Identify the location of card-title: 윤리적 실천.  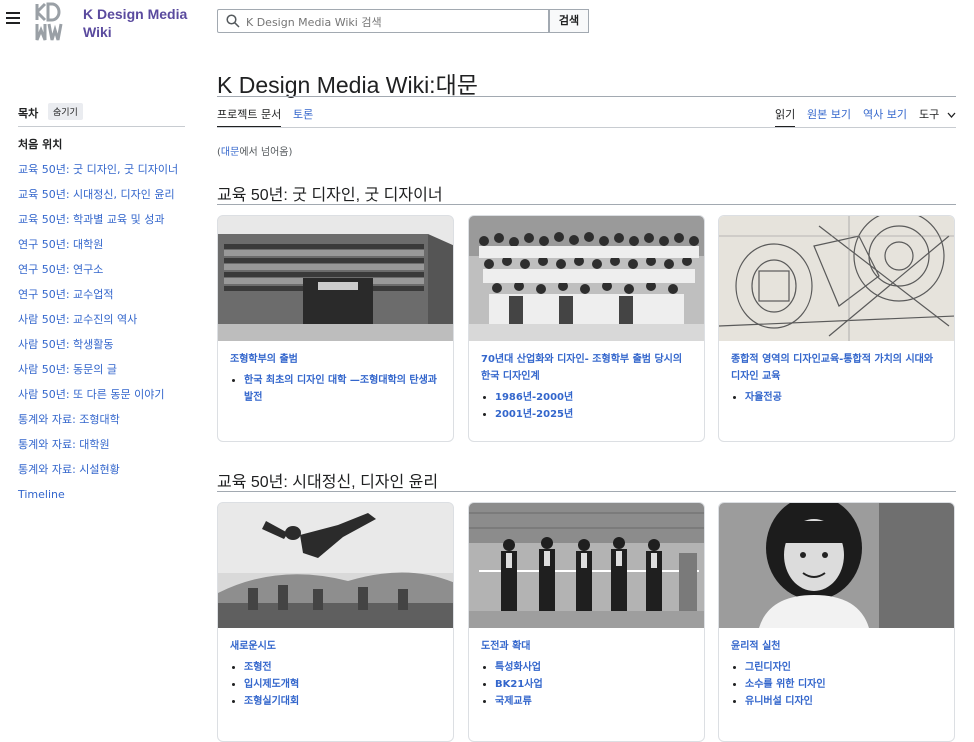
(836, 641).